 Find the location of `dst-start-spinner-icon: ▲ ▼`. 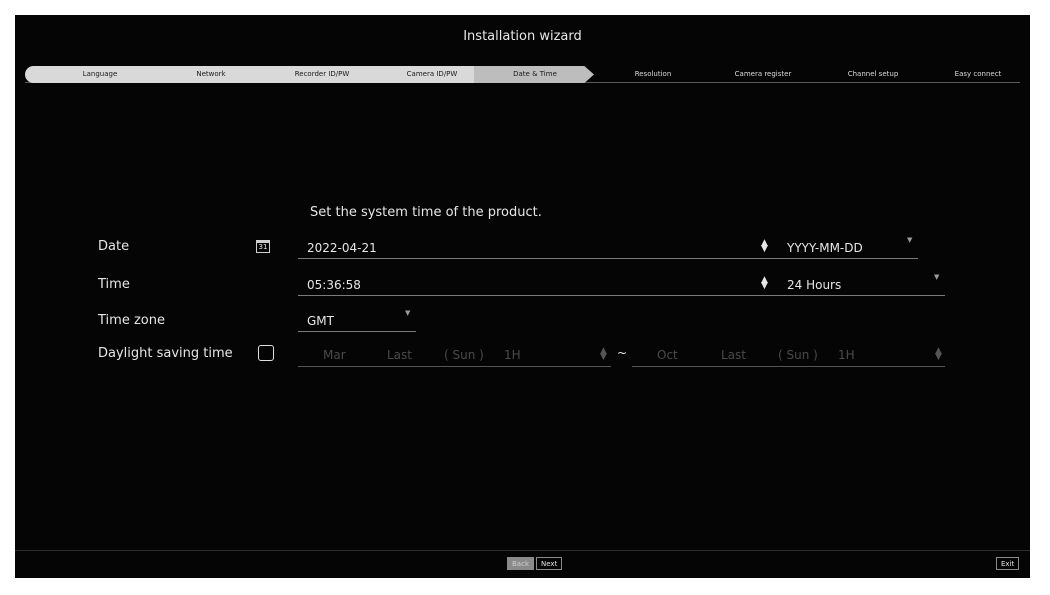

dst-start-spinner-icon: ▲ ▼ is located at coordinates (603, 354).